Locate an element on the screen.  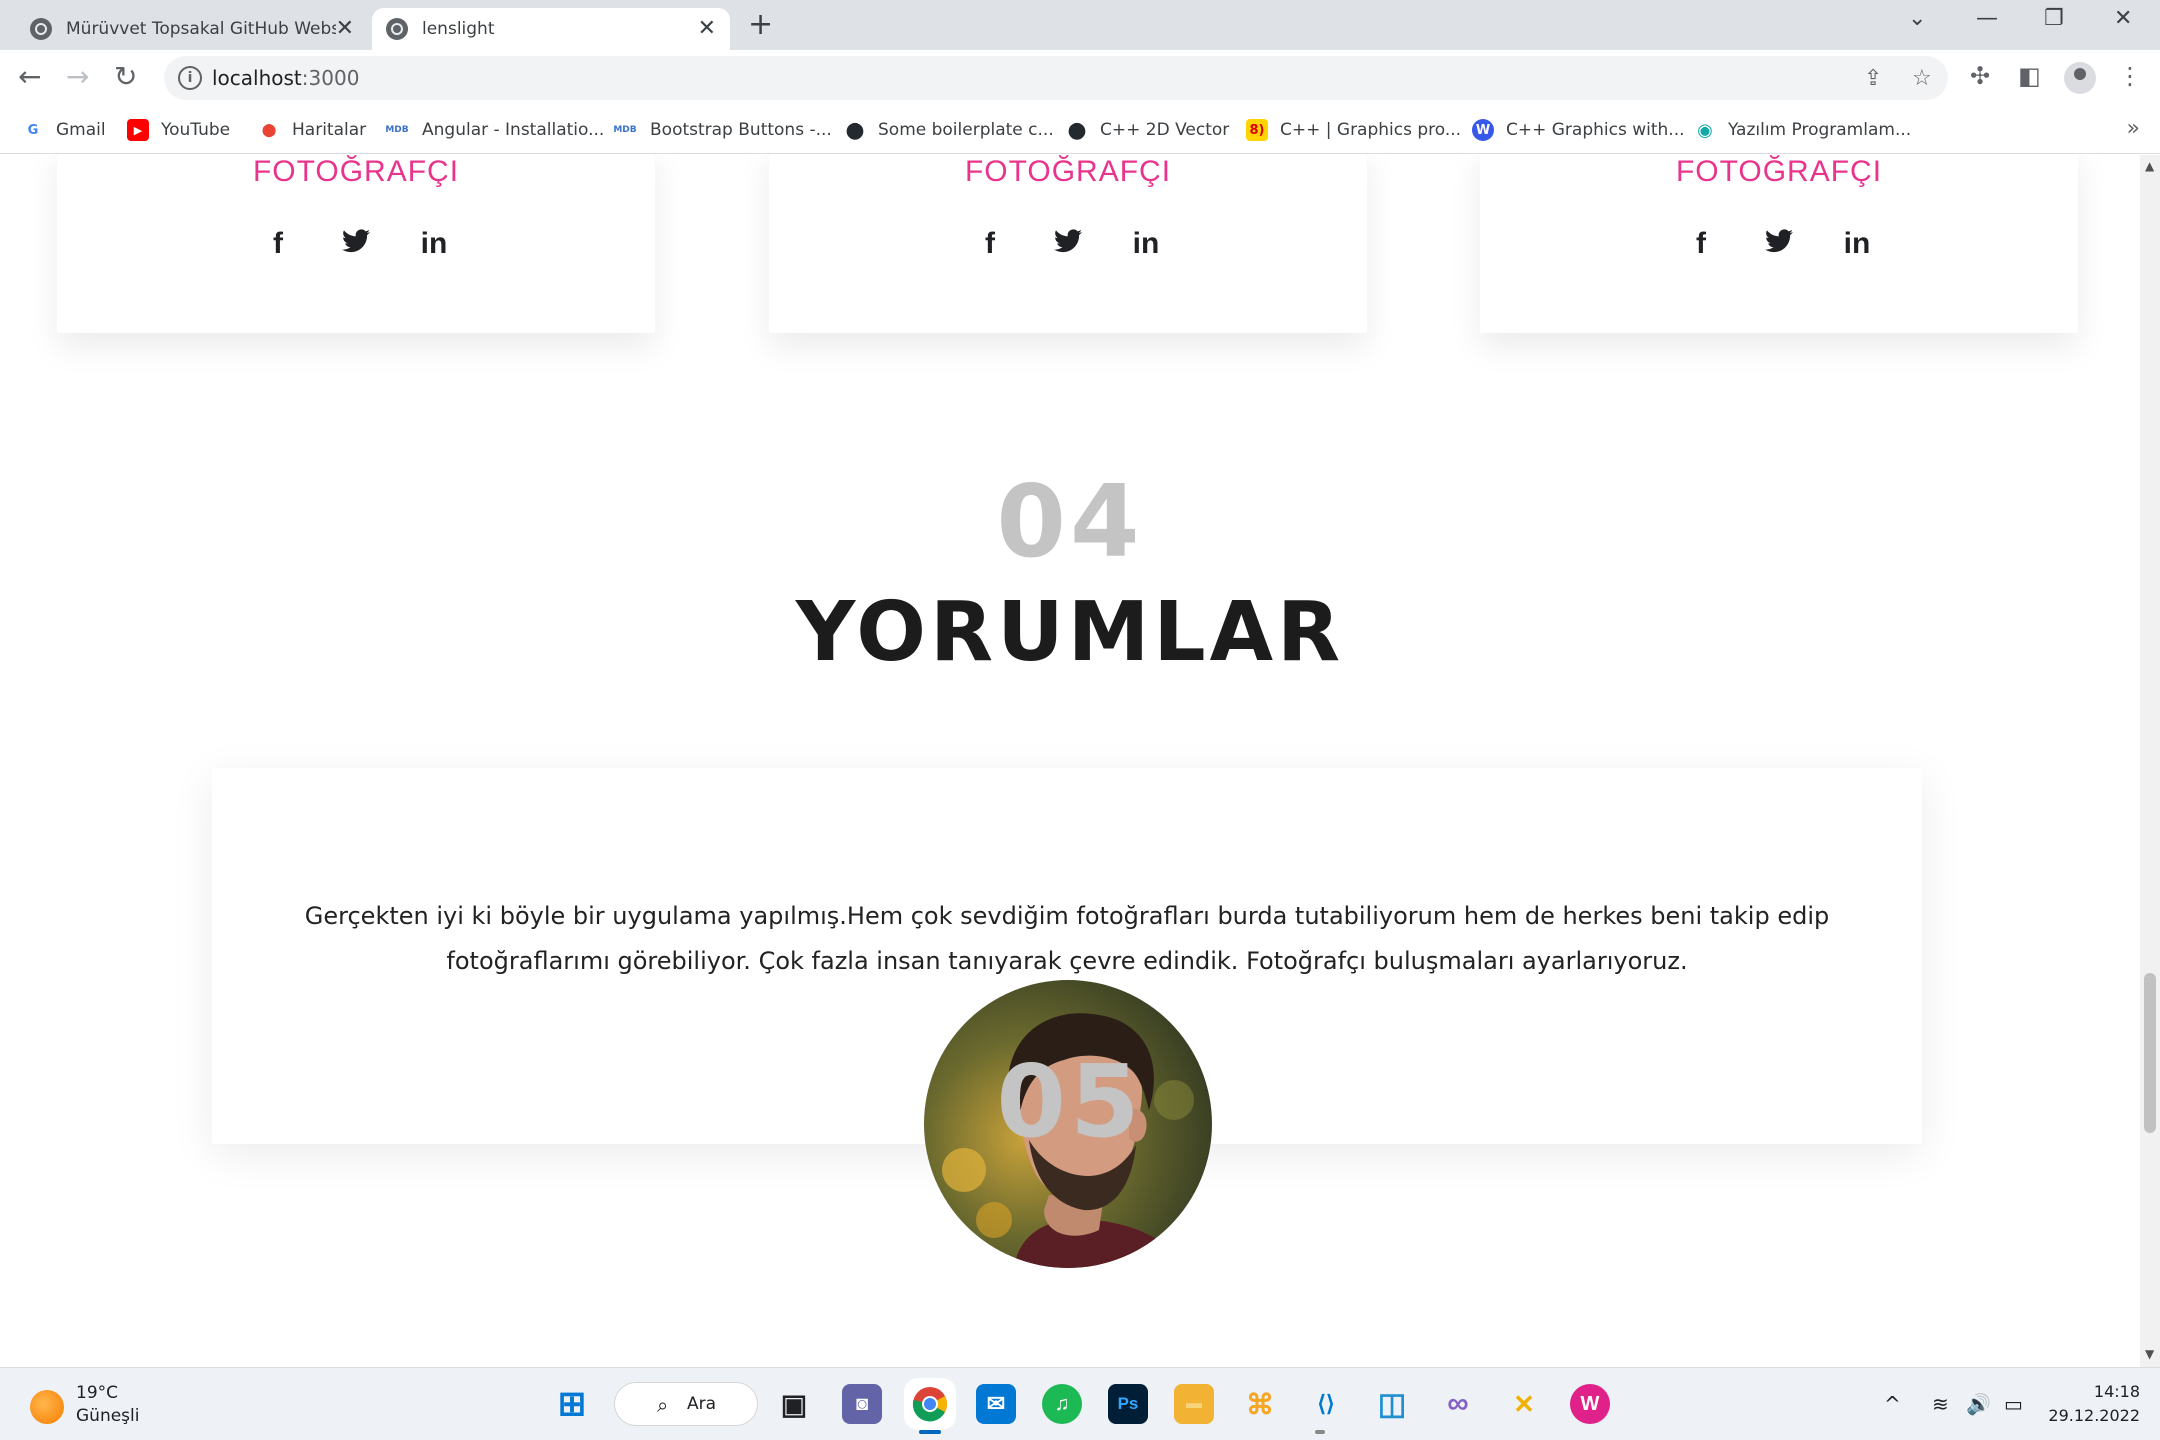
maps-pin-icon: ⬤ is located at coordinates (269, 130).